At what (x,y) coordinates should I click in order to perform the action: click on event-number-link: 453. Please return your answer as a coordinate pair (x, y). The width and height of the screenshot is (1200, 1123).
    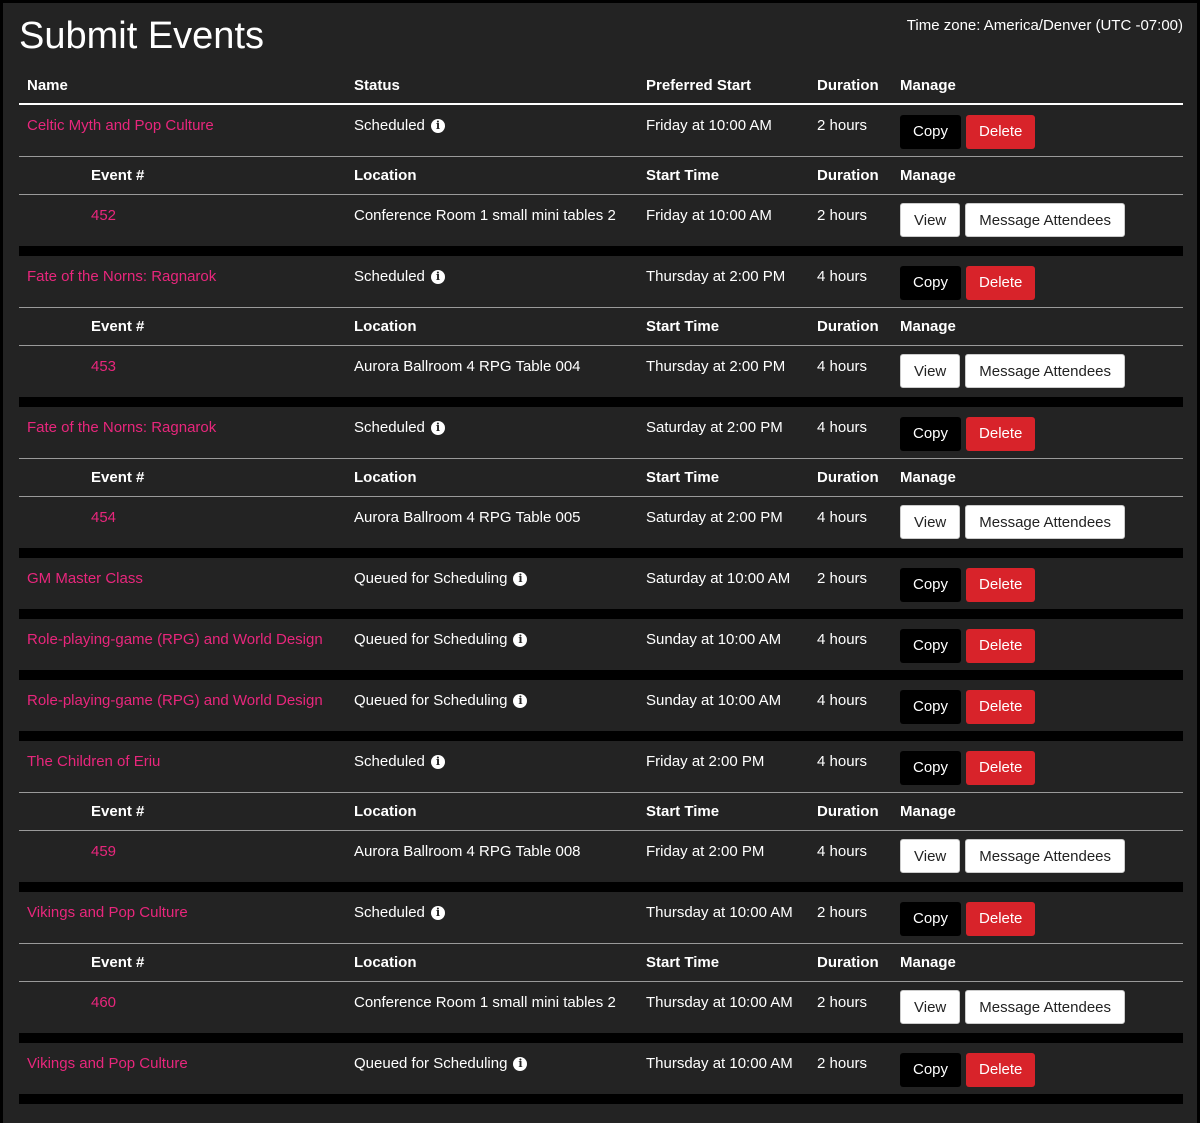
    Looking at the image, I should click on (103, 366).